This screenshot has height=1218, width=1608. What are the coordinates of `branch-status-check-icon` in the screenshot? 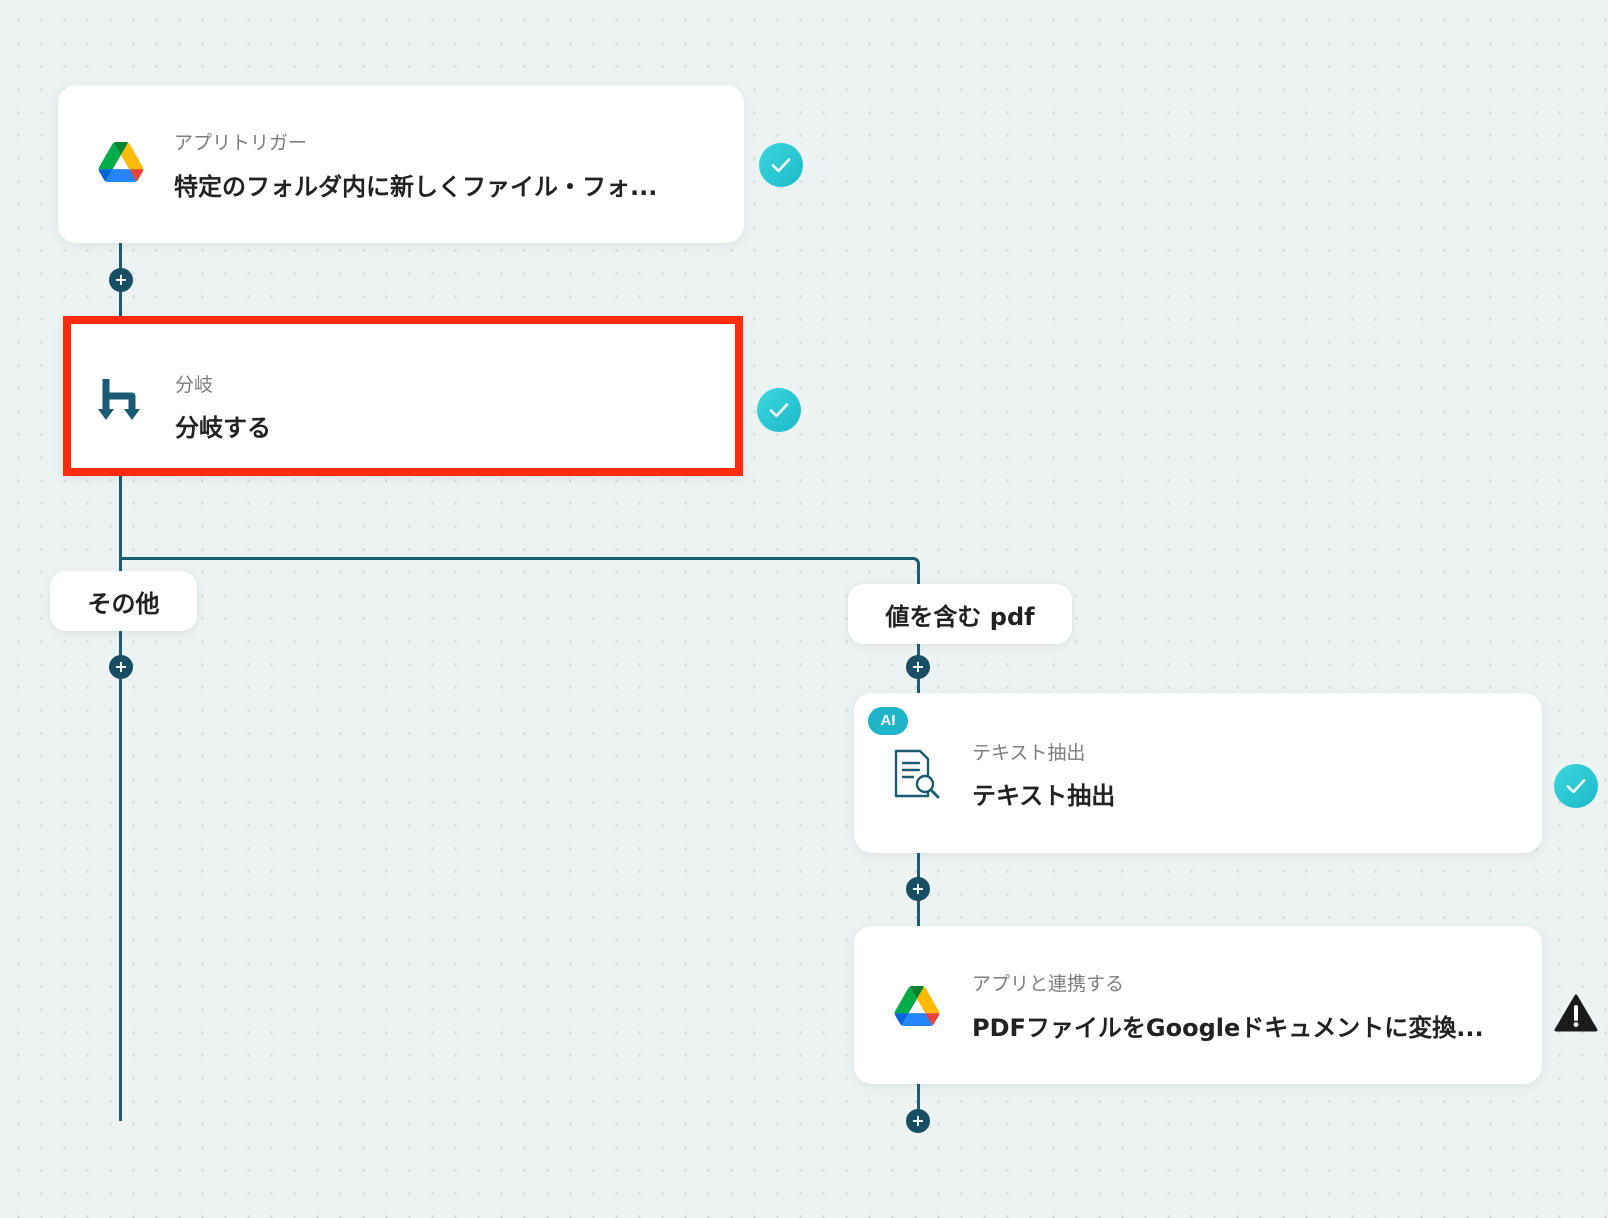 It's located at (779, 410).